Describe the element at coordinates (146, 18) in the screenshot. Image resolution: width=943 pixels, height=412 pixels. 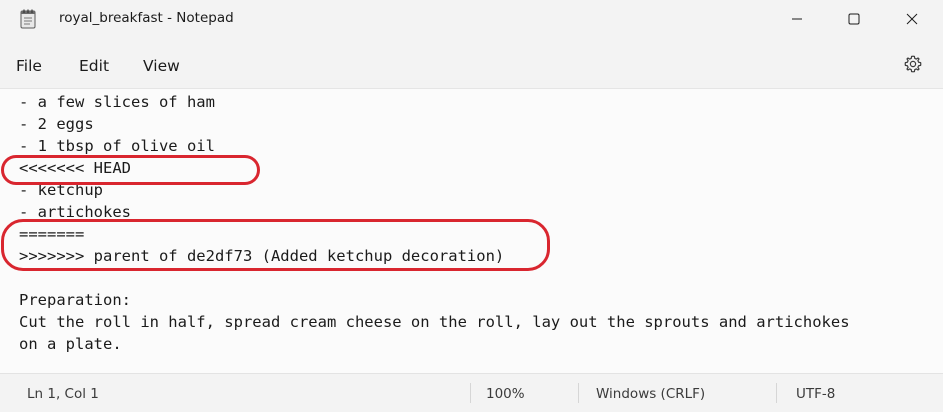
I see `window-title: royal_breakfast - Notepad` at that location.